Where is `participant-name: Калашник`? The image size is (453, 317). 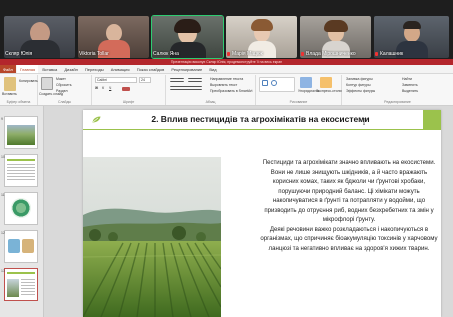
participant-name: Калашник is located at coordinates (412, 54).